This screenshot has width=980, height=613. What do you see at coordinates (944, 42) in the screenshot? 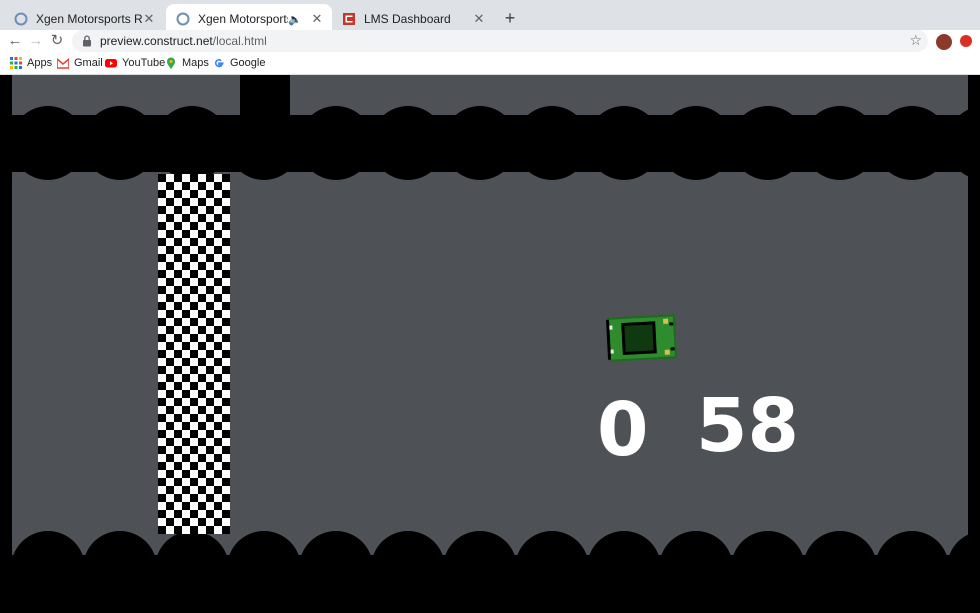
I see `profile-avatar` at bounding box center [944, 42].